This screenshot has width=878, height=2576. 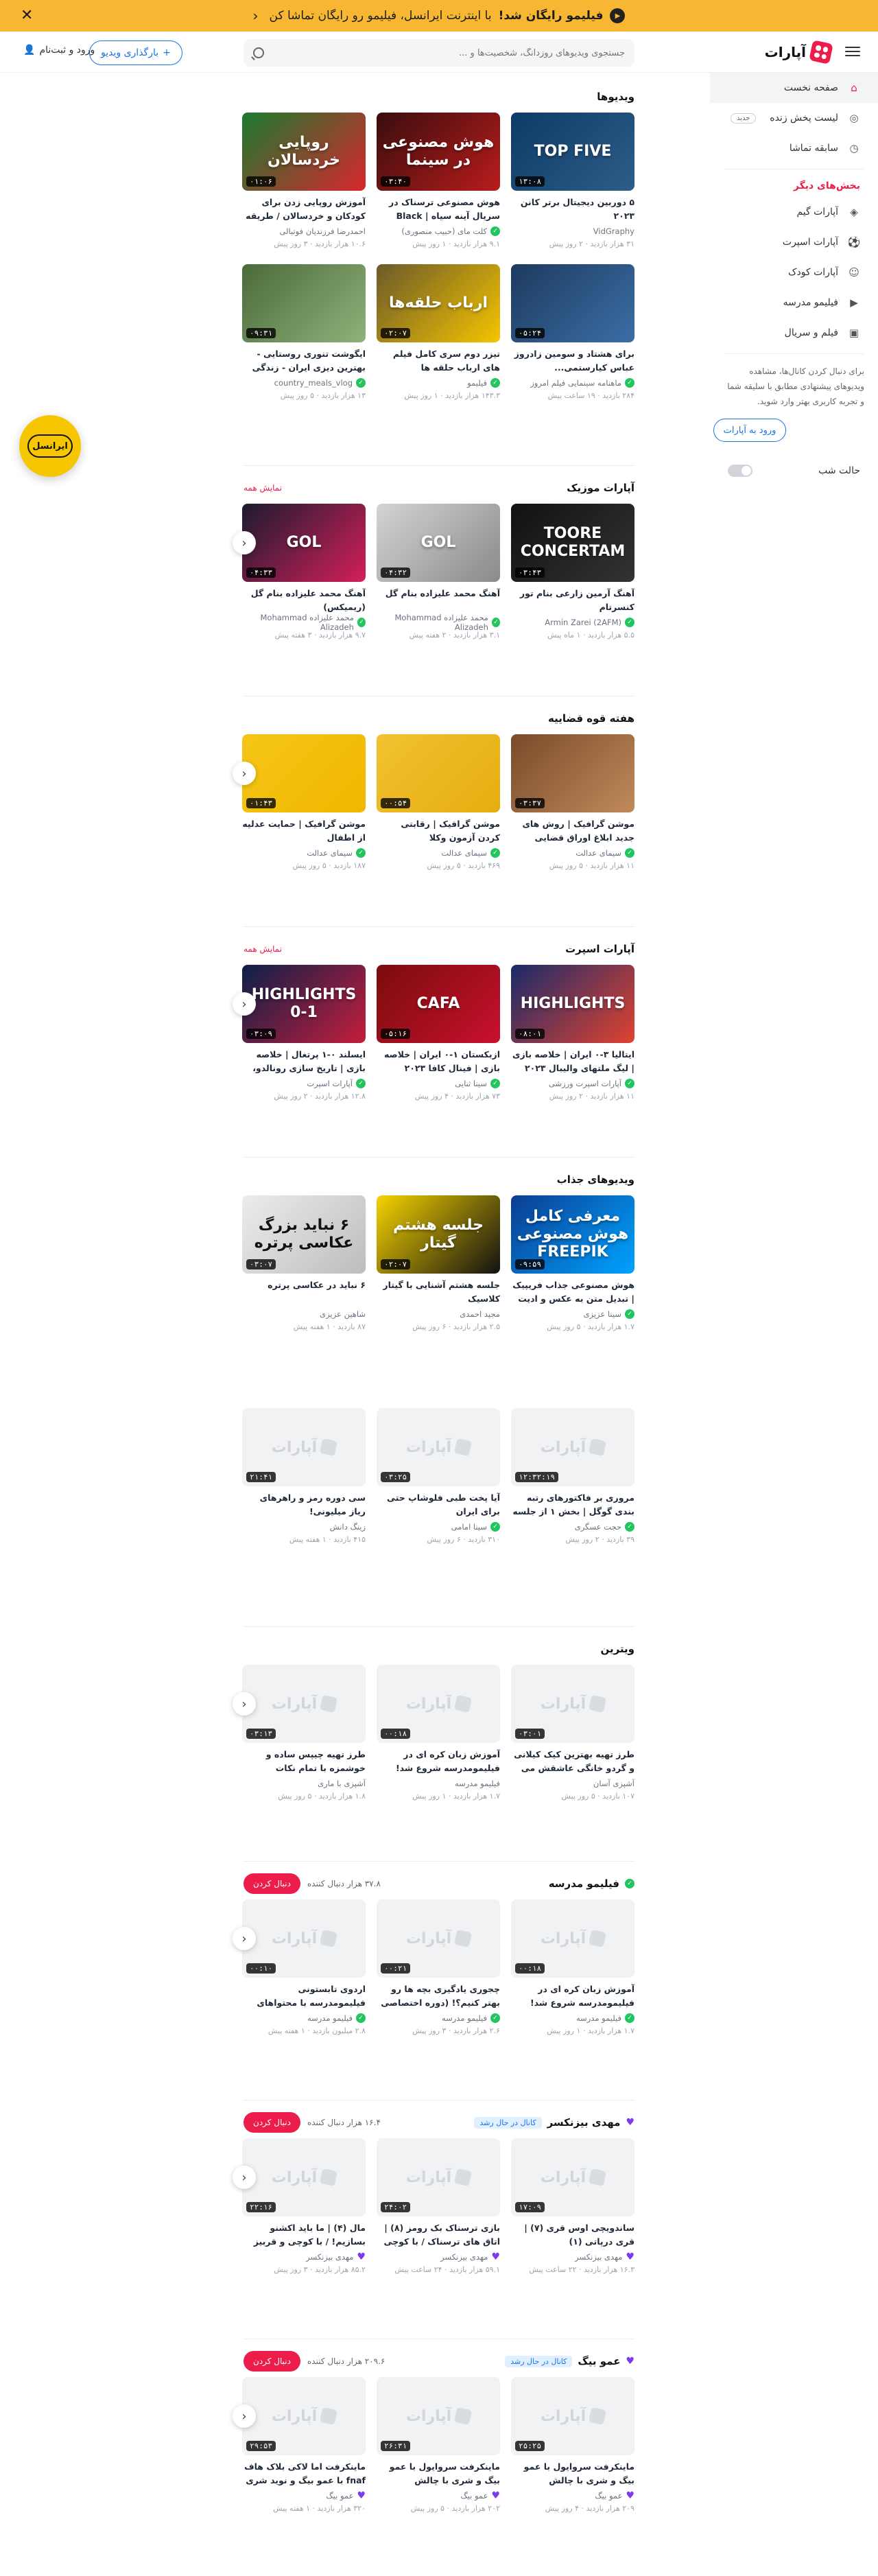 What do you see at coordinates (438, 1783) in the screenshot?
I see `channel-name: فیلیمو مدرسه` at bounding box center [438, 1783].